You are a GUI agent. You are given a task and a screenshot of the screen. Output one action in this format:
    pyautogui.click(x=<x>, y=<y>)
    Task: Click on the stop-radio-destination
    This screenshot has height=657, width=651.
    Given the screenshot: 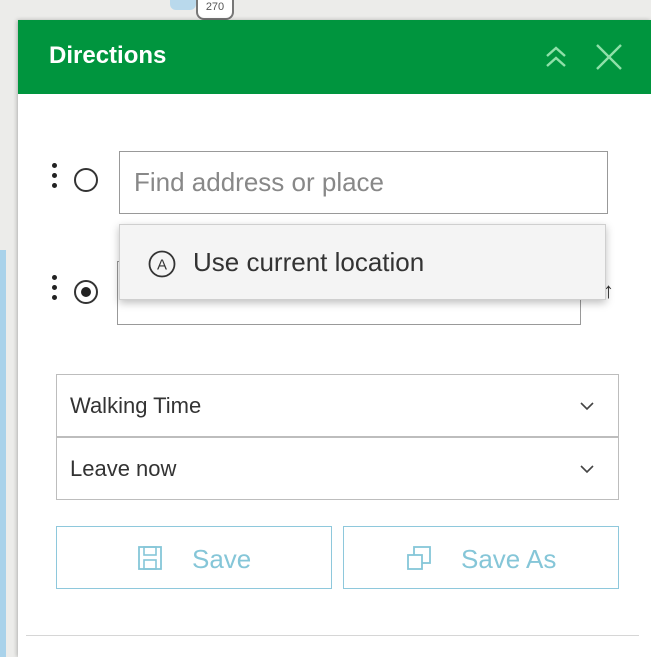 What is the action you would take?
    pyautogui.click(x=86, y=292)
    